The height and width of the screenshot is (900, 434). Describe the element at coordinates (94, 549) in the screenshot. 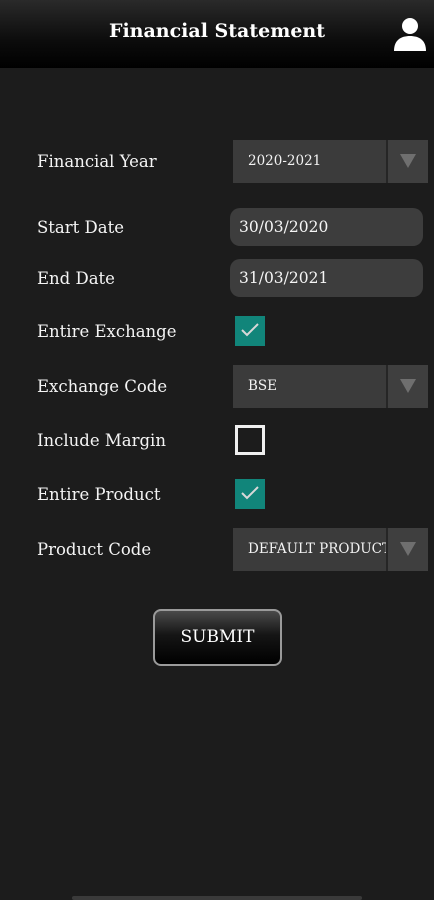

I see `product-code-label: Product Code` at that location.